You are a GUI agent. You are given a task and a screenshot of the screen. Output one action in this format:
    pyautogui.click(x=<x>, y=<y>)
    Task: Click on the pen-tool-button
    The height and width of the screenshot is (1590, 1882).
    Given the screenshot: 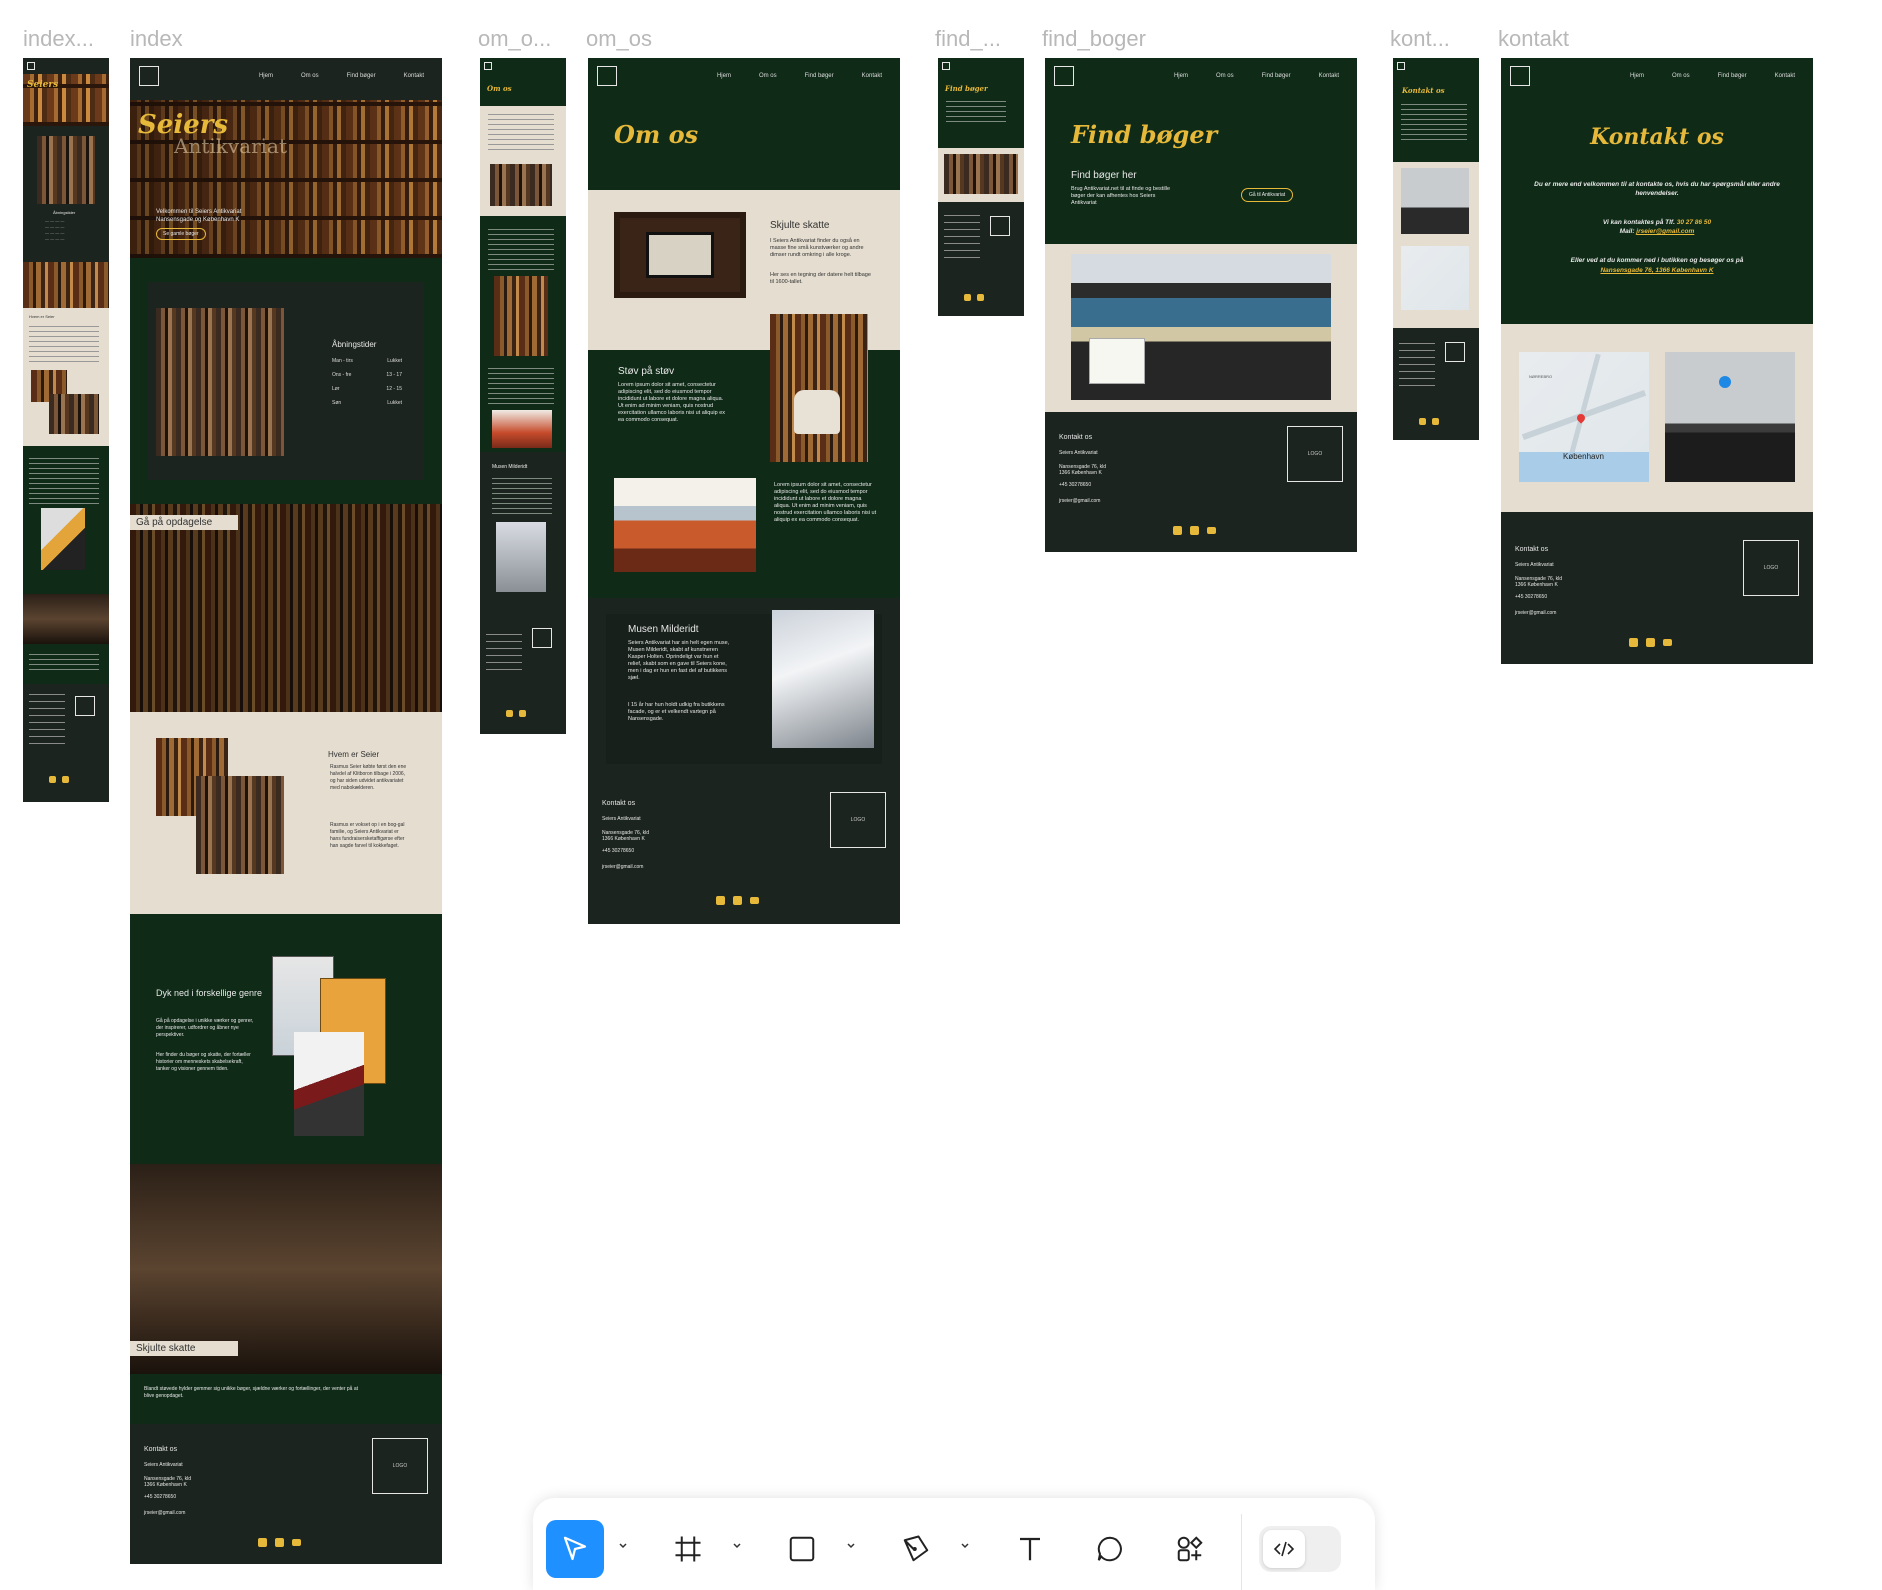 What is the action you would take?
    pyautogui.click(x=916, y=1549)
    